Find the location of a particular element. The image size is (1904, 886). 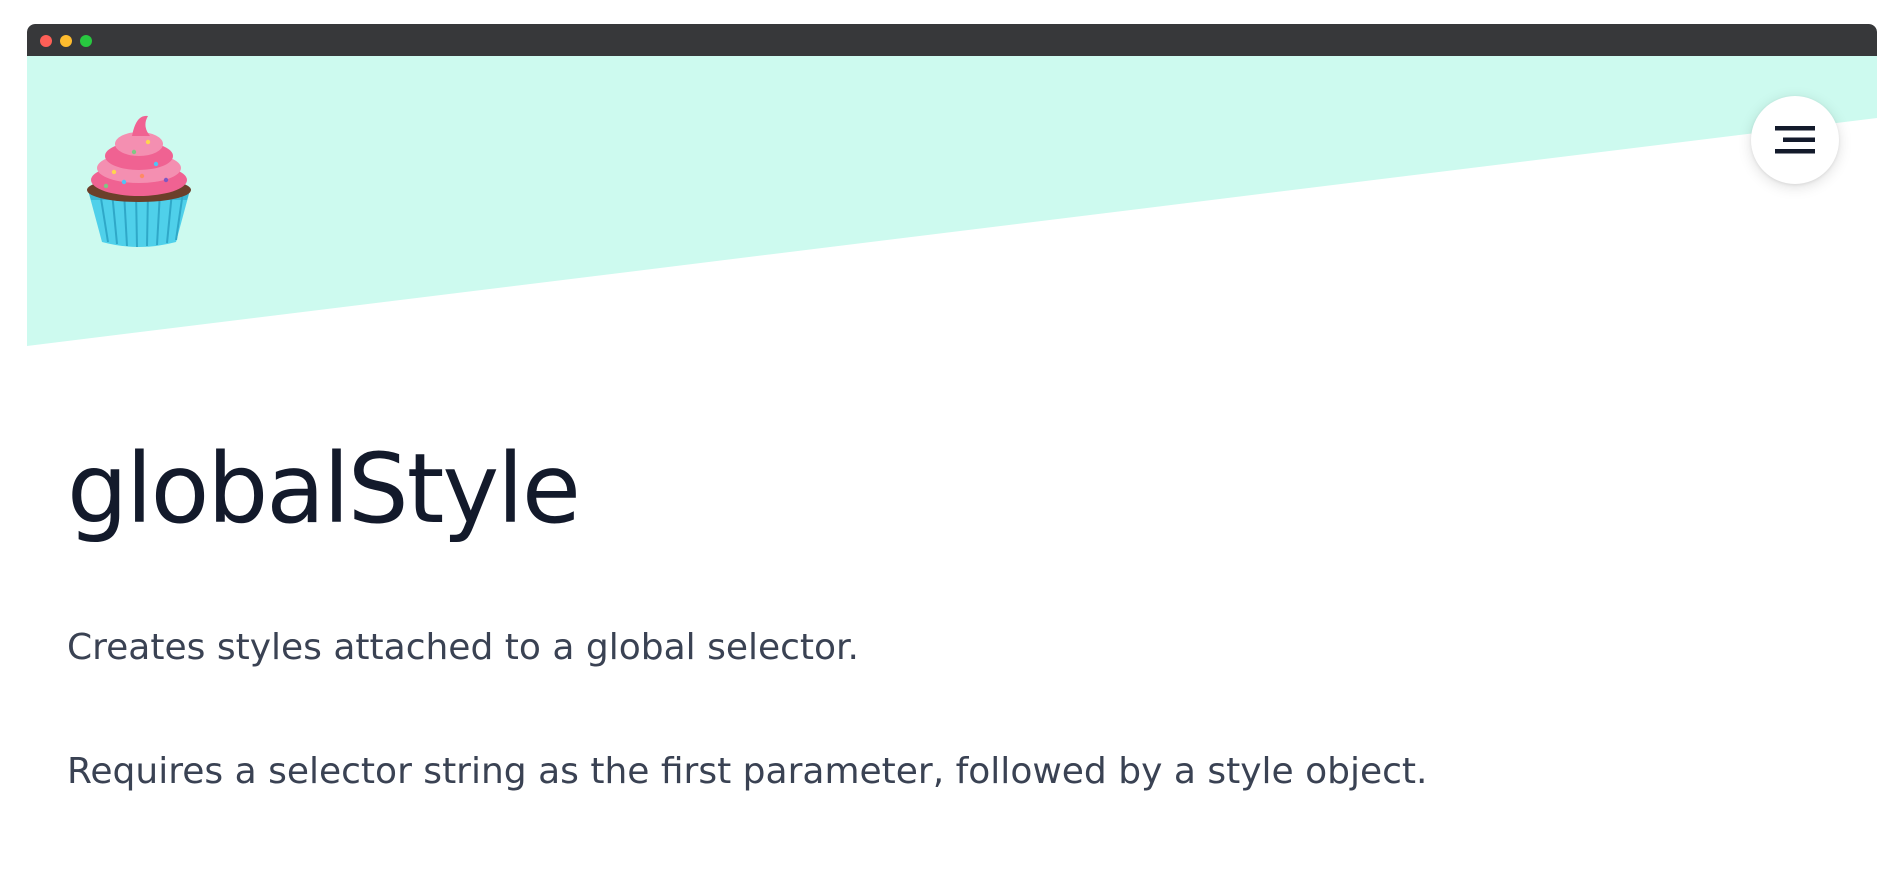

menu-icon is located at coordinates (1795, 140).